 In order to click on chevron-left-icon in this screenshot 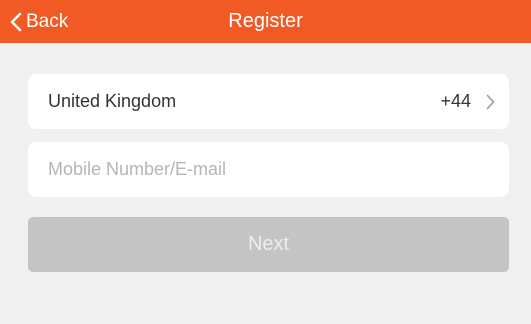, I will do `click(16, 21)`.